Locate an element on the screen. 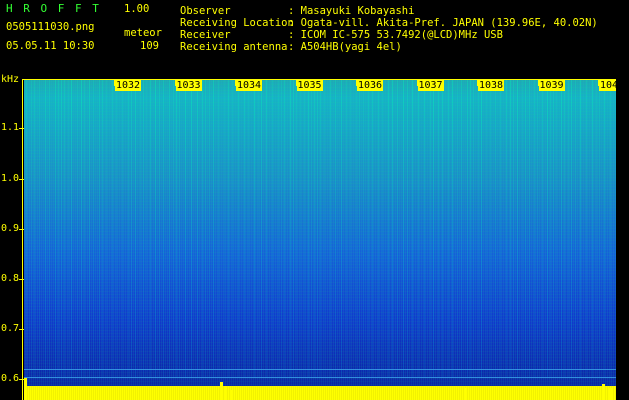 This screenshot has height=400, width=629. minute-label: 1036 is located at coordinates (370, 85).